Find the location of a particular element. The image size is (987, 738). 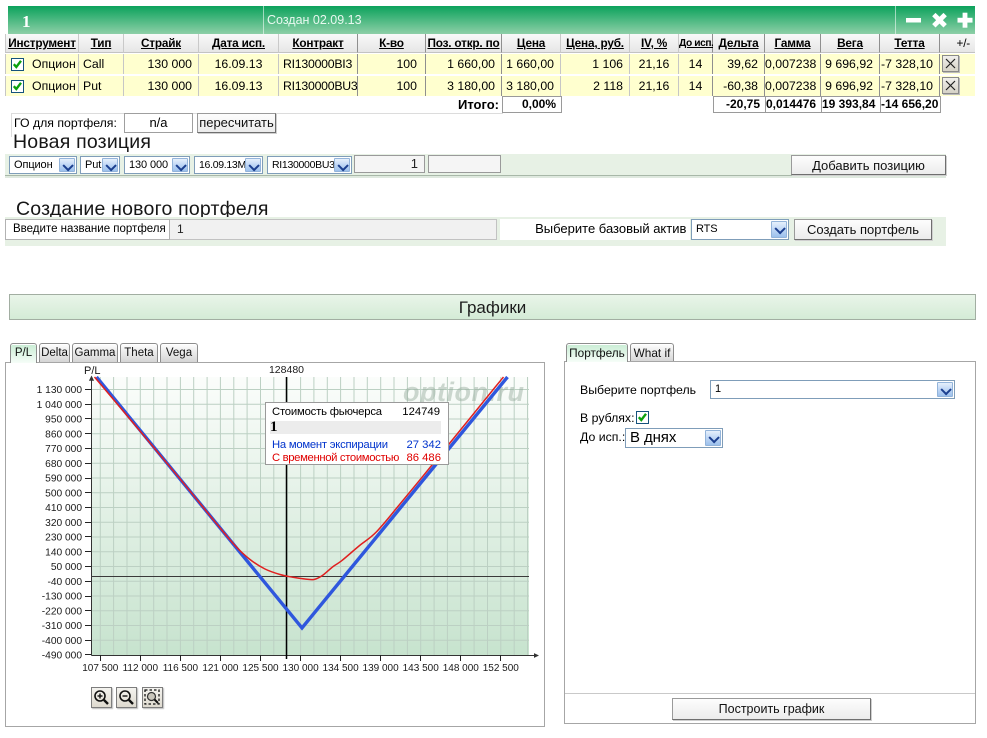

svg-text: -40 000 is located at coordinates (64, 582).